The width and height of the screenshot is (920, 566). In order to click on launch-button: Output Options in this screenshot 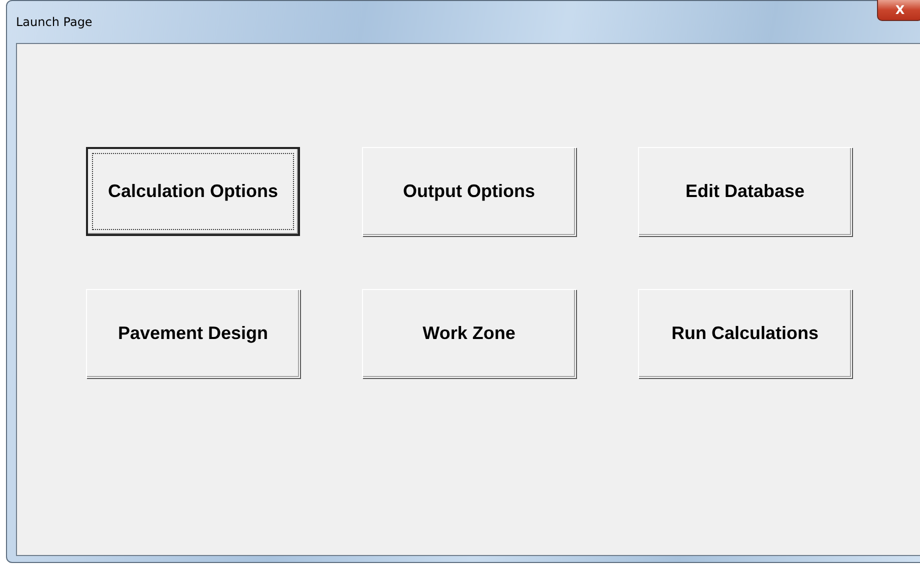, I will do `click(469, 191)`.